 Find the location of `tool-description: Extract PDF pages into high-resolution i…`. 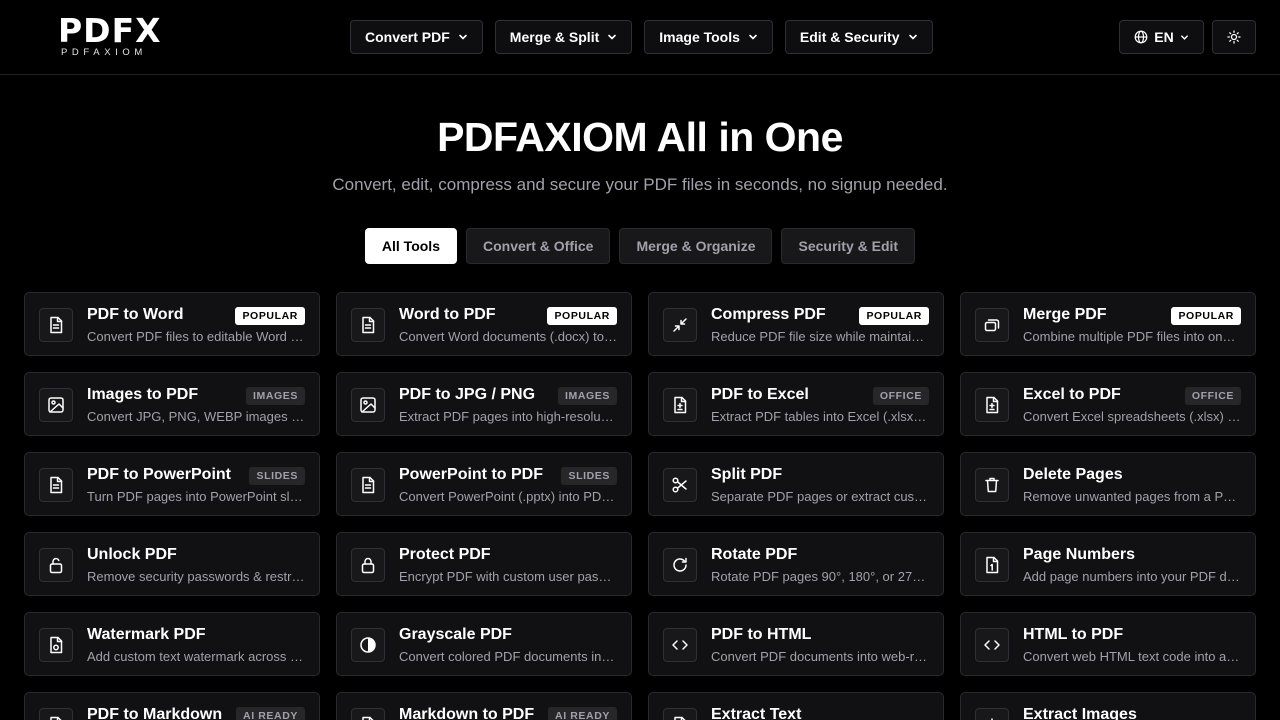

tool-description: Extract PDF pages into high-resolution i… is located at coordinates (508, 416).